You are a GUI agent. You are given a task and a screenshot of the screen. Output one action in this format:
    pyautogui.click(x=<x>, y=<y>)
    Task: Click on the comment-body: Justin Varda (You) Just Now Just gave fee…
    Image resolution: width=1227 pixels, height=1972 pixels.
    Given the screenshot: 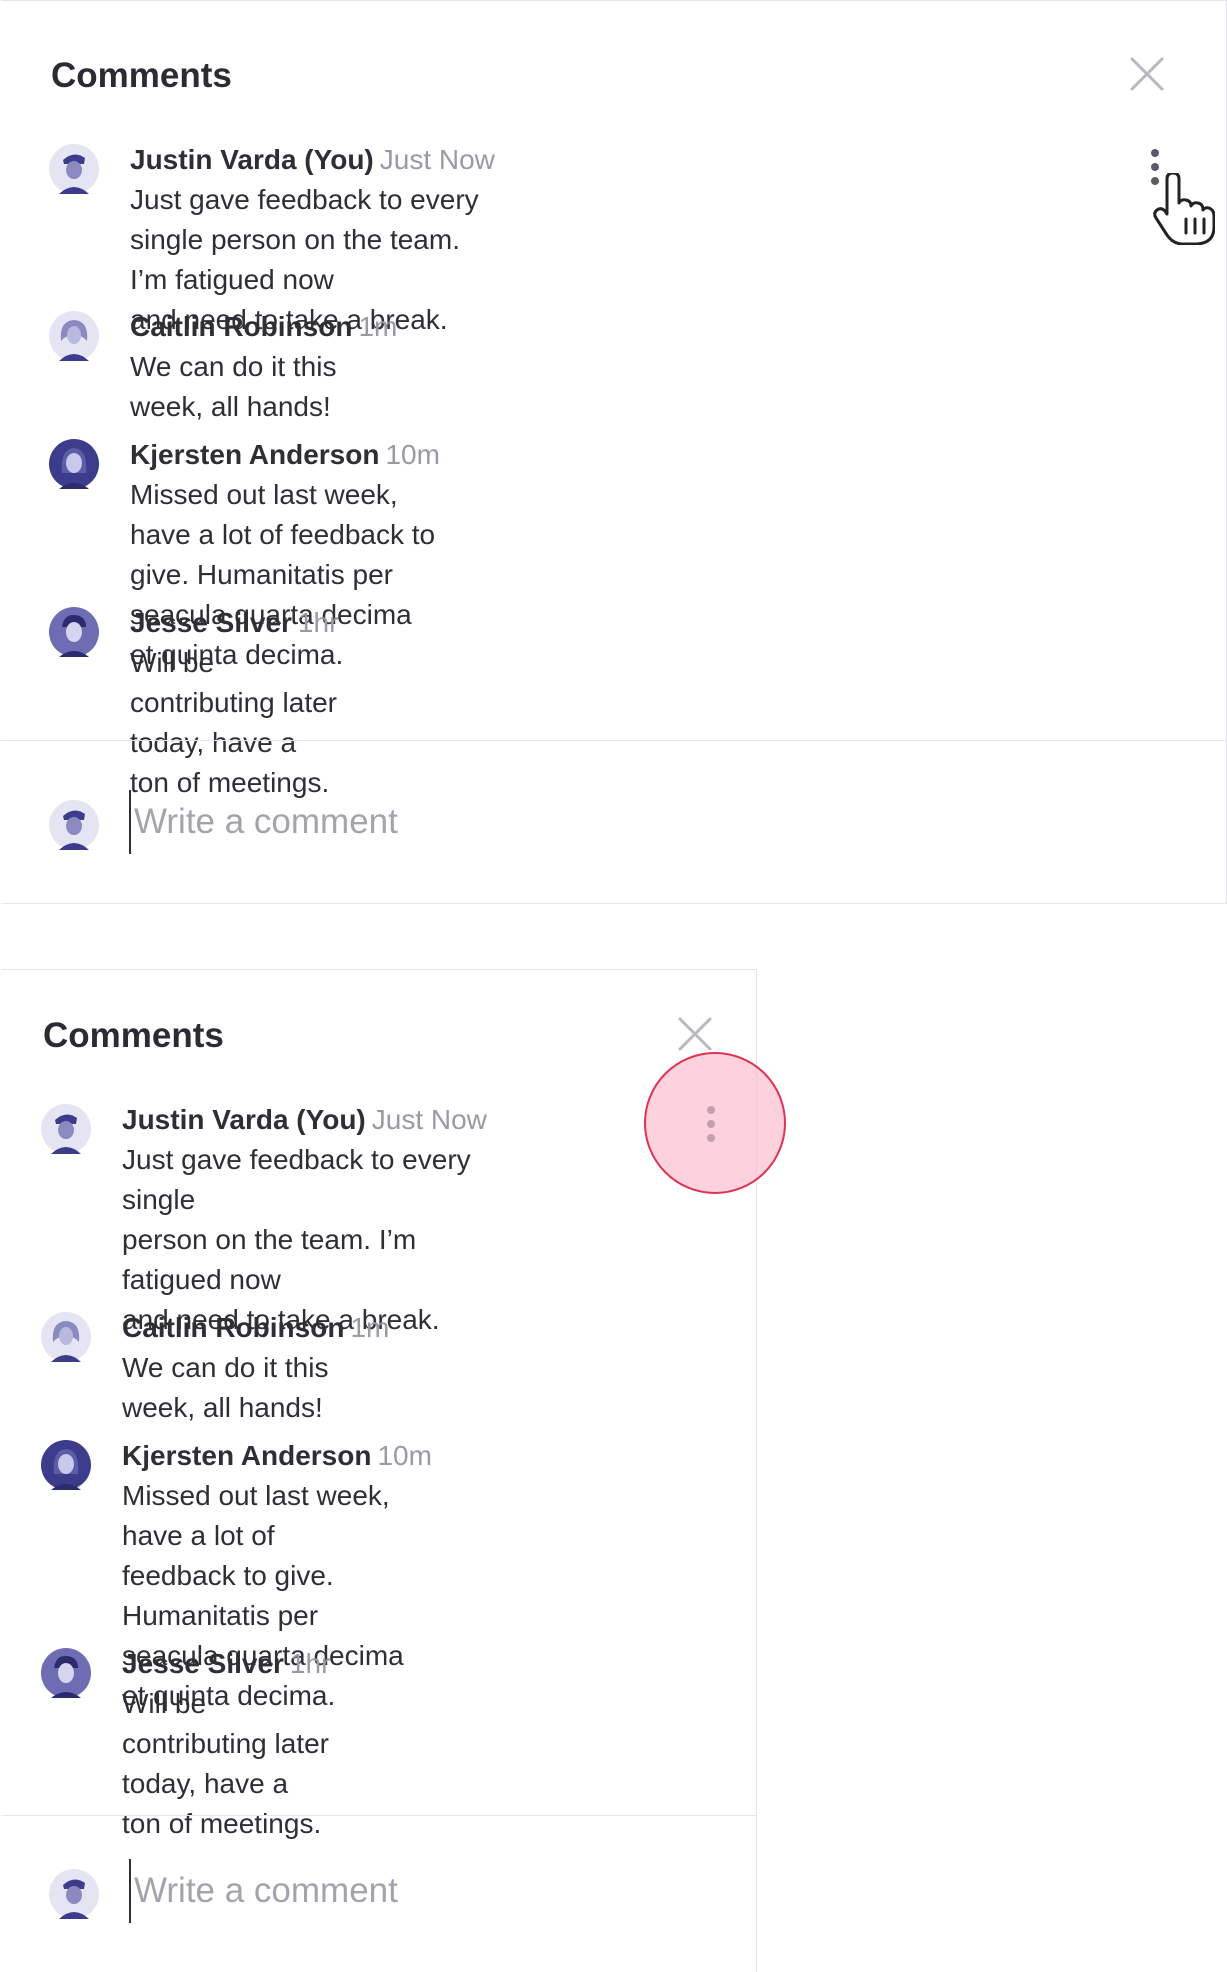 What is the action you would take?
    pyautogui.click(x=304, y=1220)
    